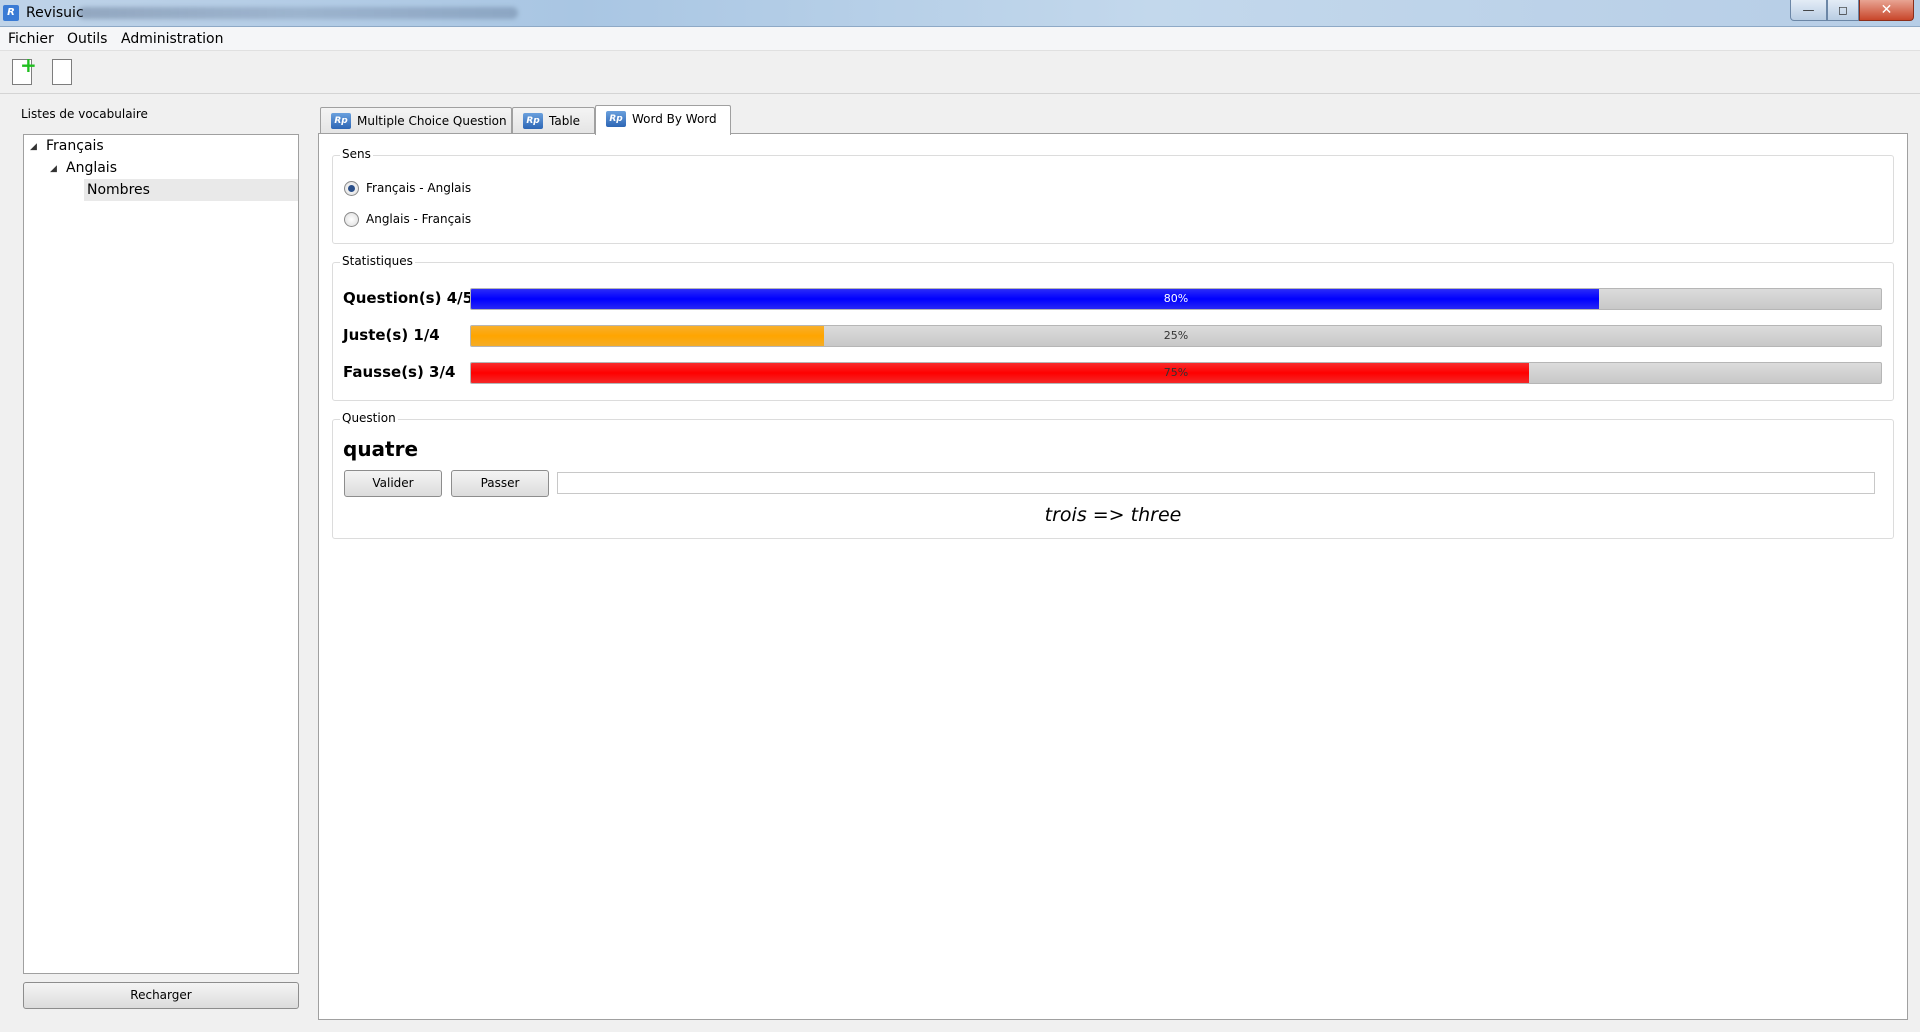 The width and height of the screenshot is (1920, 1032). I want to click on blurred-title-details, so click(298, 13).